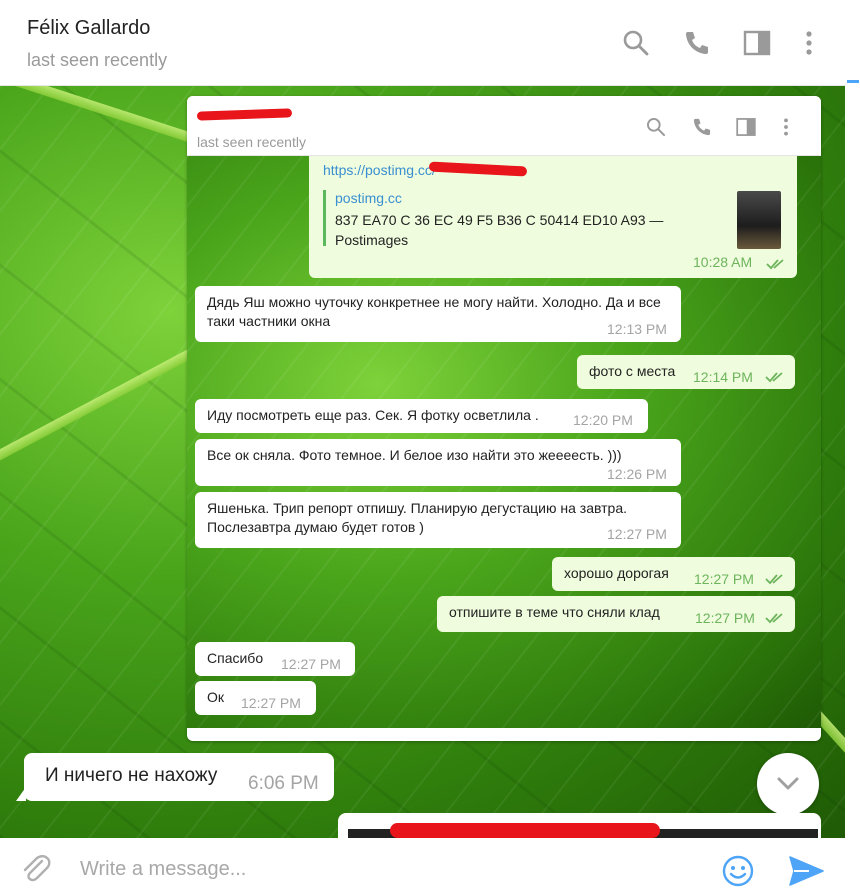 The image size is (860, 888). I want to click on inner-chat-status: last seen recently, so click(251, 142).